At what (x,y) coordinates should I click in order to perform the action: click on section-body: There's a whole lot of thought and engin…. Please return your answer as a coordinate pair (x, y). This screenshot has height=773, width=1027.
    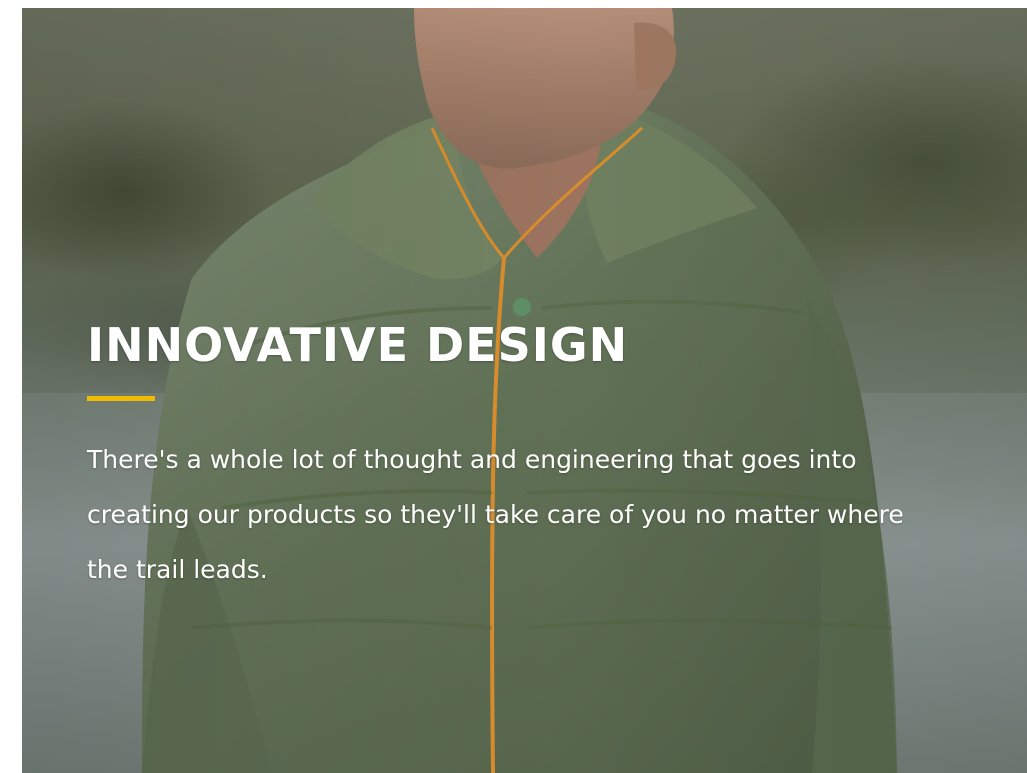
    Looking at the image, I should click on (495, 514).